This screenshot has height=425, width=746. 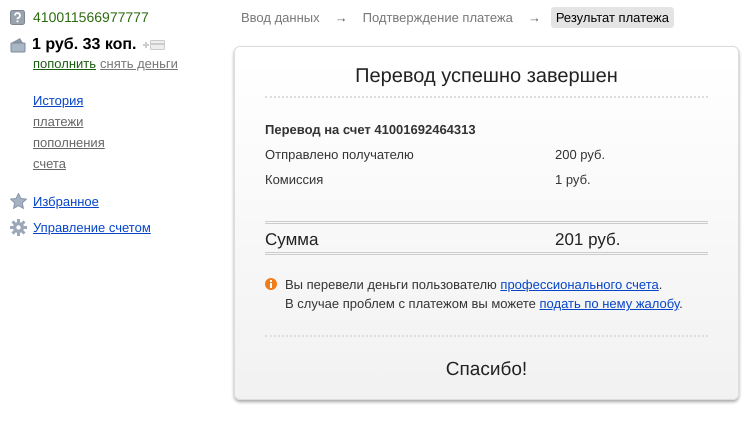 What do you see at coordinates (484, 304) in the screenshot?
I see `notice-text: В случае проблем с платежом вы можете подать по нему жалобу.` at bounding box center [484, 304].